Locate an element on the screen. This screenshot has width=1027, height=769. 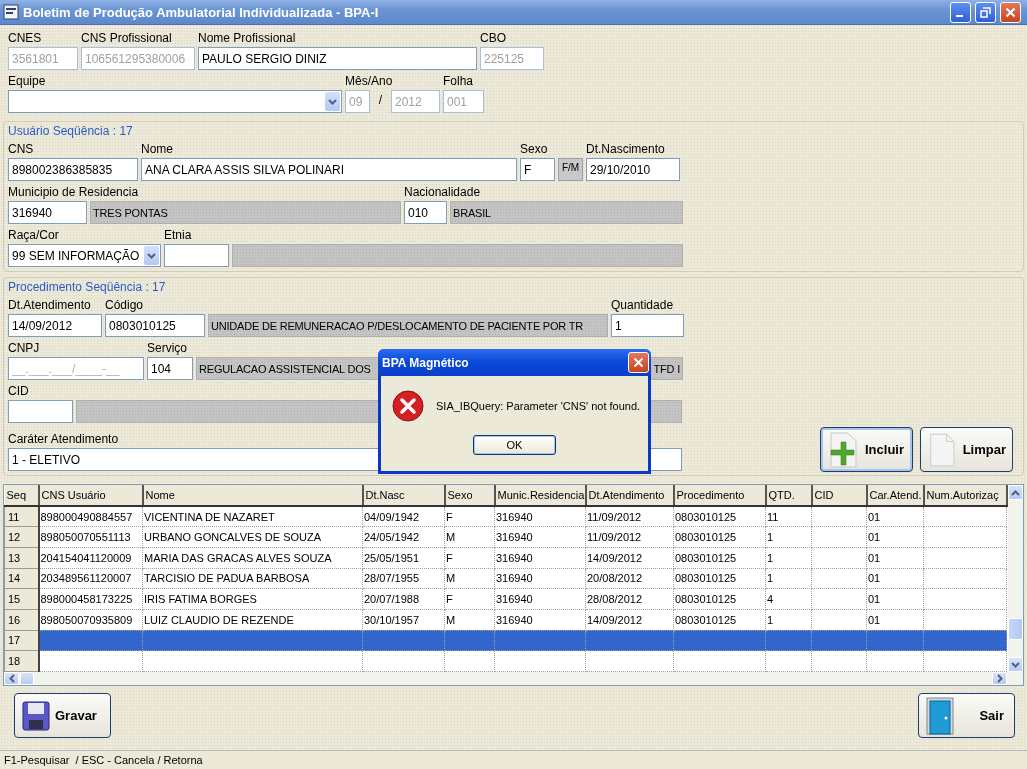
field-label: Equipe is located at coordinates (27, 82).